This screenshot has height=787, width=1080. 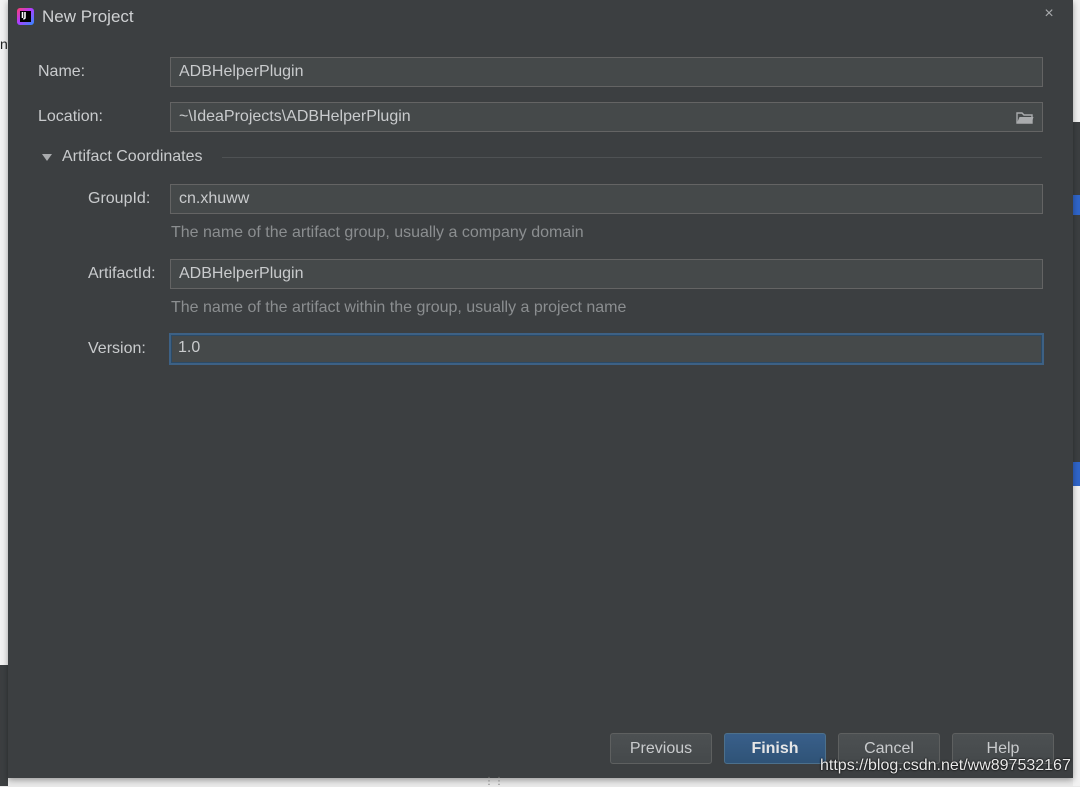 I want to click on background-text-fragment: n, so click(x=4, y=44).